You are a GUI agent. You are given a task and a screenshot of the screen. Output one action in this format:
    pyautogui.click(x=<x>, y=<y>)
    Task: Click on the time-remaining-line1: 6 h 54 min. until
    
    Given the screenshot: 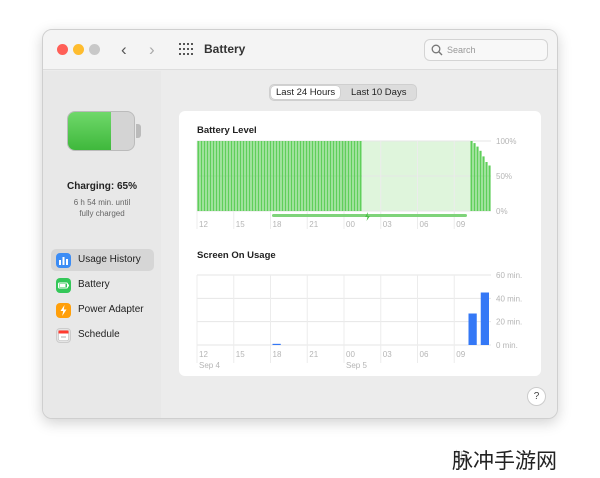 What is the action you would take?
    pyautogui.click(x=102, y=202)
    